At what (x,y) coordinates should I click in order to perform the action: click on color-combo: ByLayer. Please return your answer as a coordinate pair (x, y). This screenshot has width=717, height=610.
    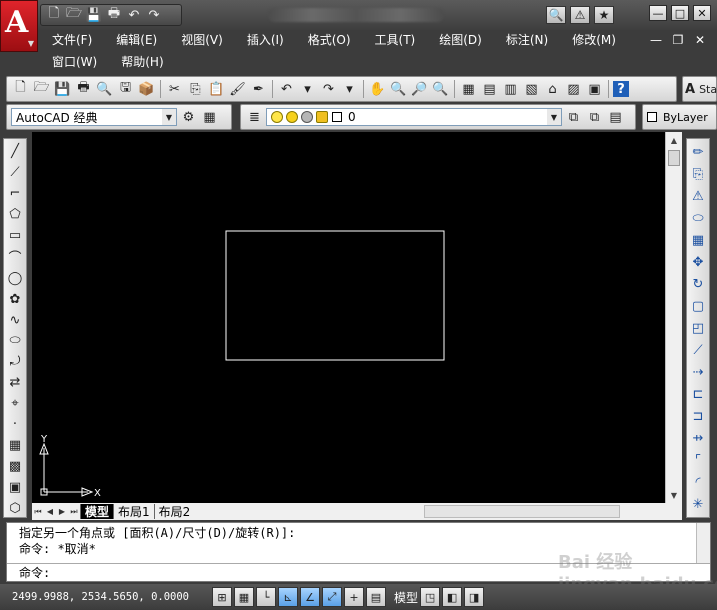
    Looking at the image, I should click on (685, 117).